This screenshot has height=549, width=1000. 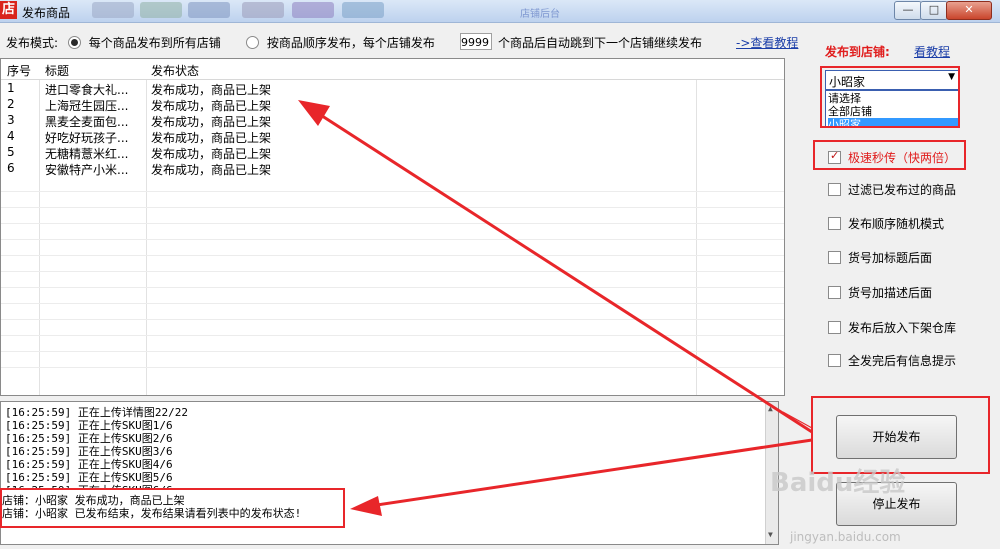 I want to click on option-to-warehouse: 发布后放入下架仓库, so click(x=892, y=327).